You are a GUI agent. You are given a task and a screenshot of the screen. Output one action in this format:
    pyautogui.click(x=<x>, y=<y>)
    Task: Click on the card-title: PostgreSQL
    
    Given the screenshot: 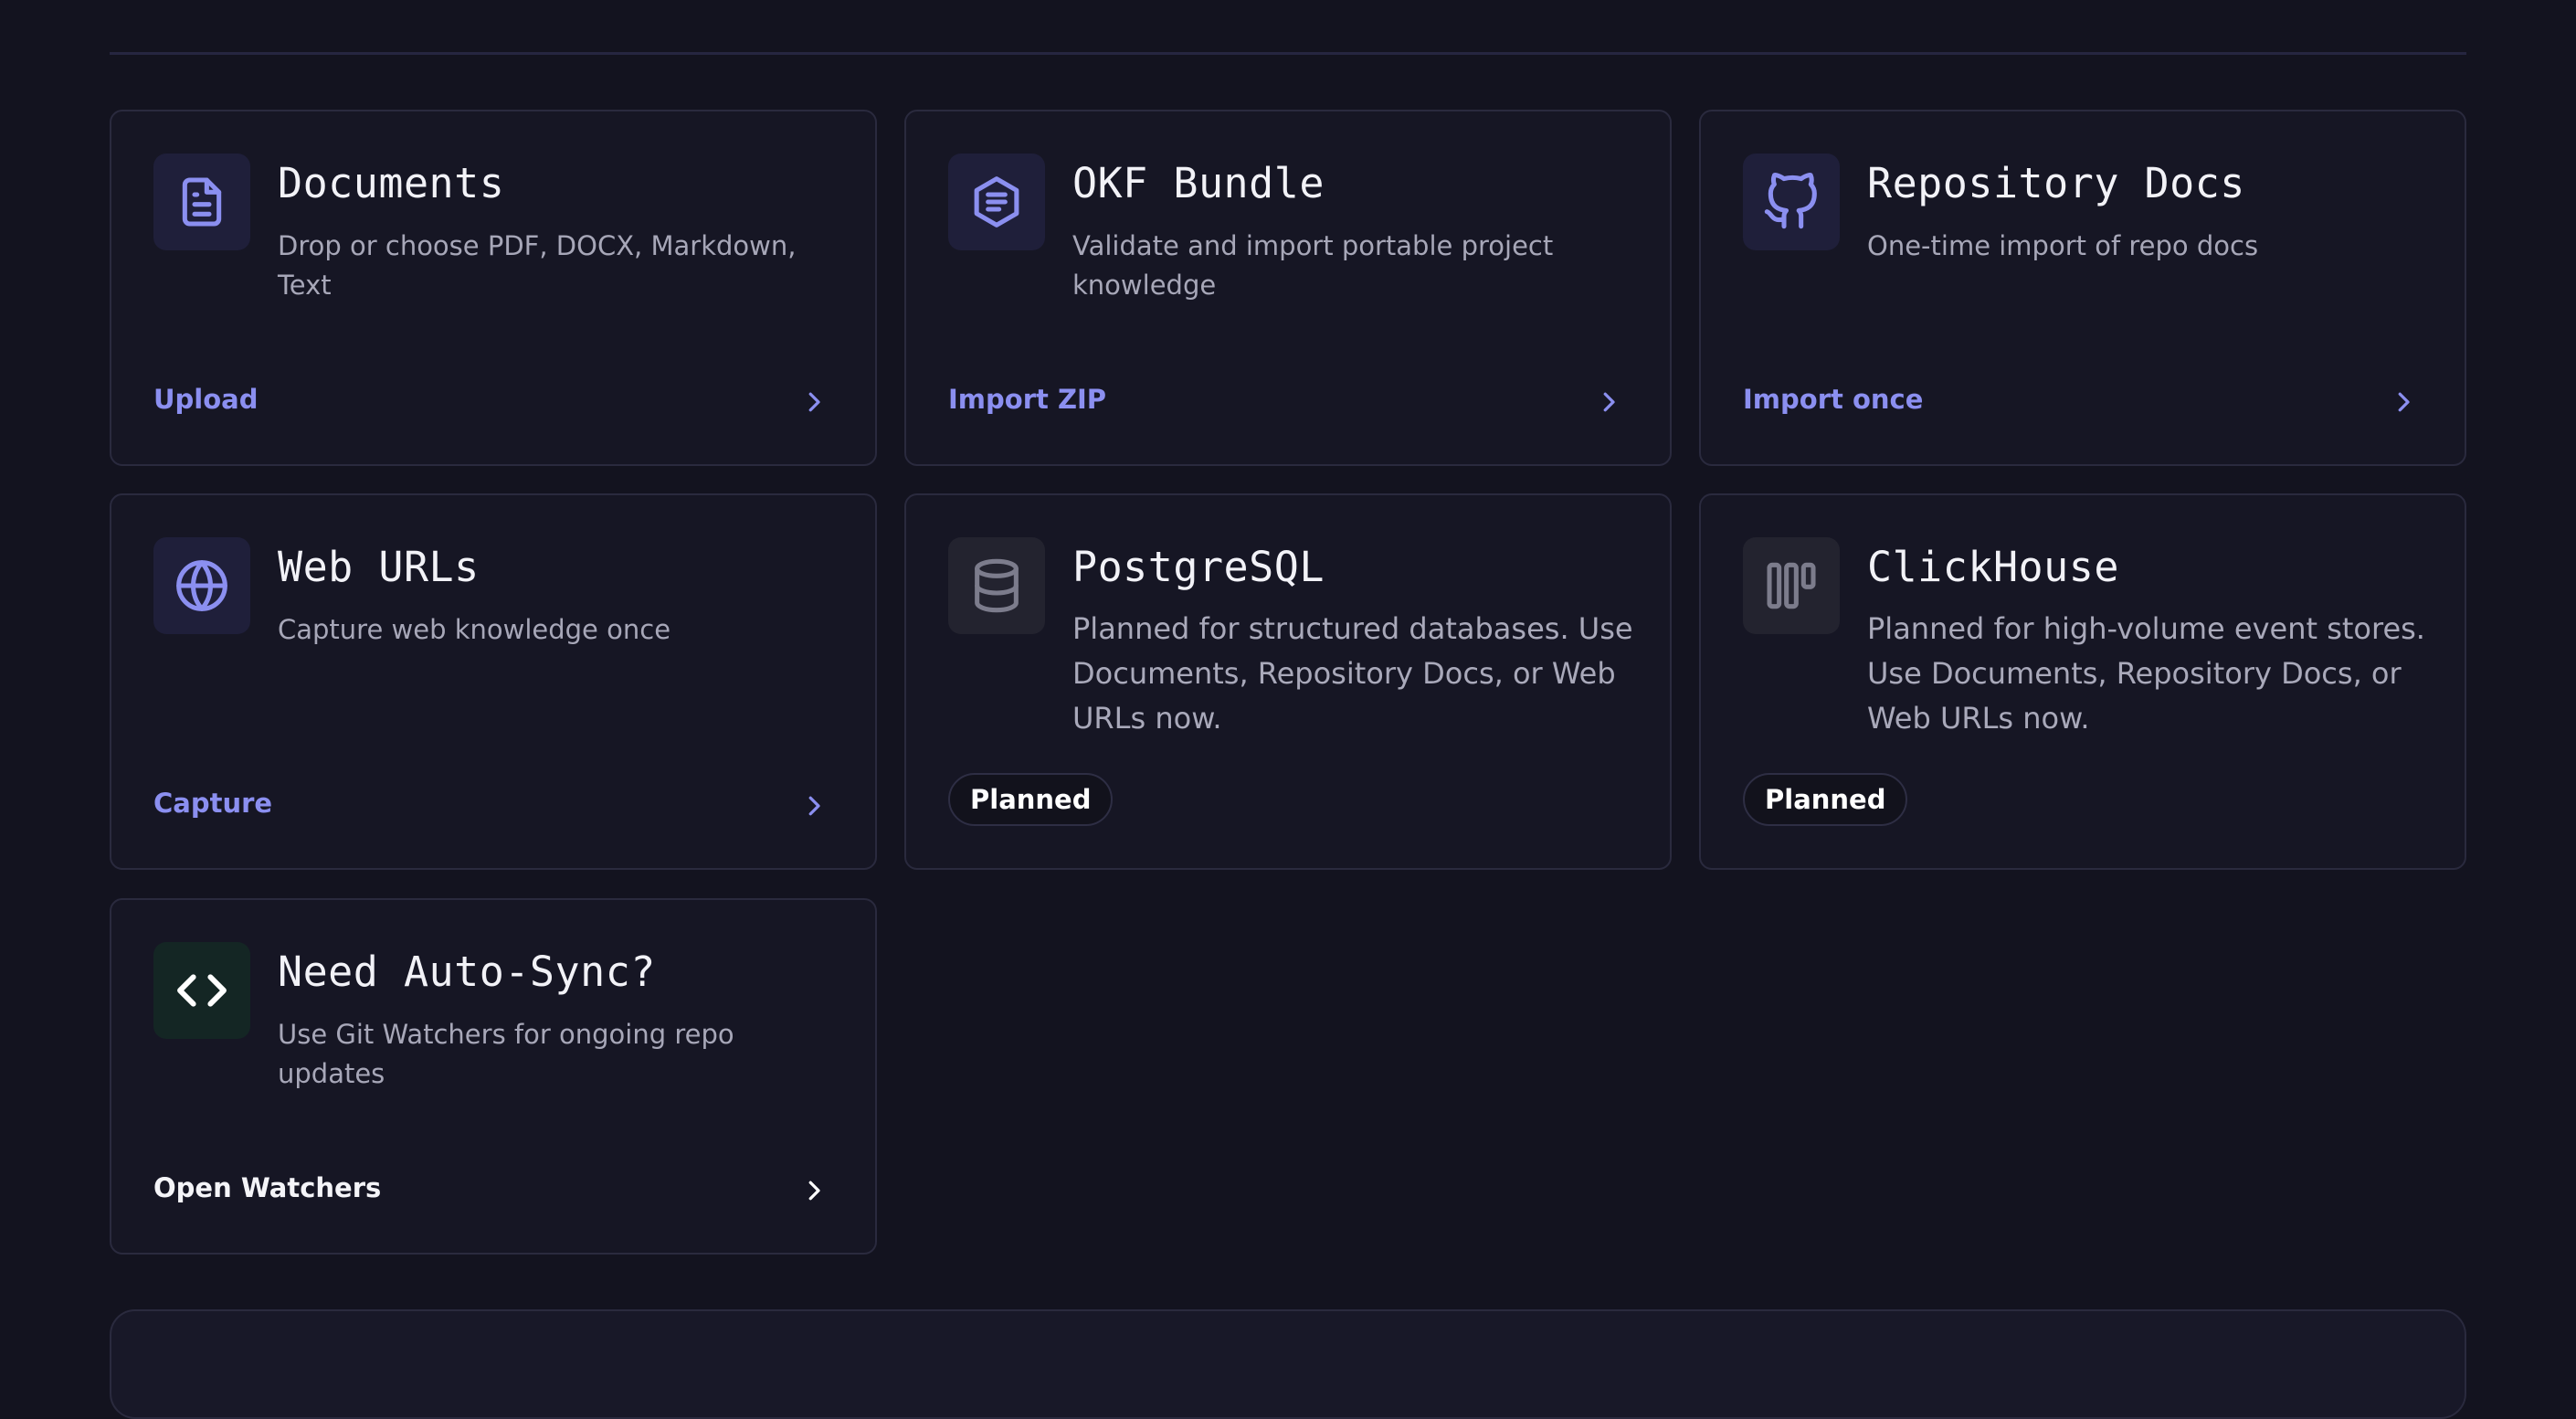 What is the action you would take?
    pyautogui.click(x=1198, y=567)
    